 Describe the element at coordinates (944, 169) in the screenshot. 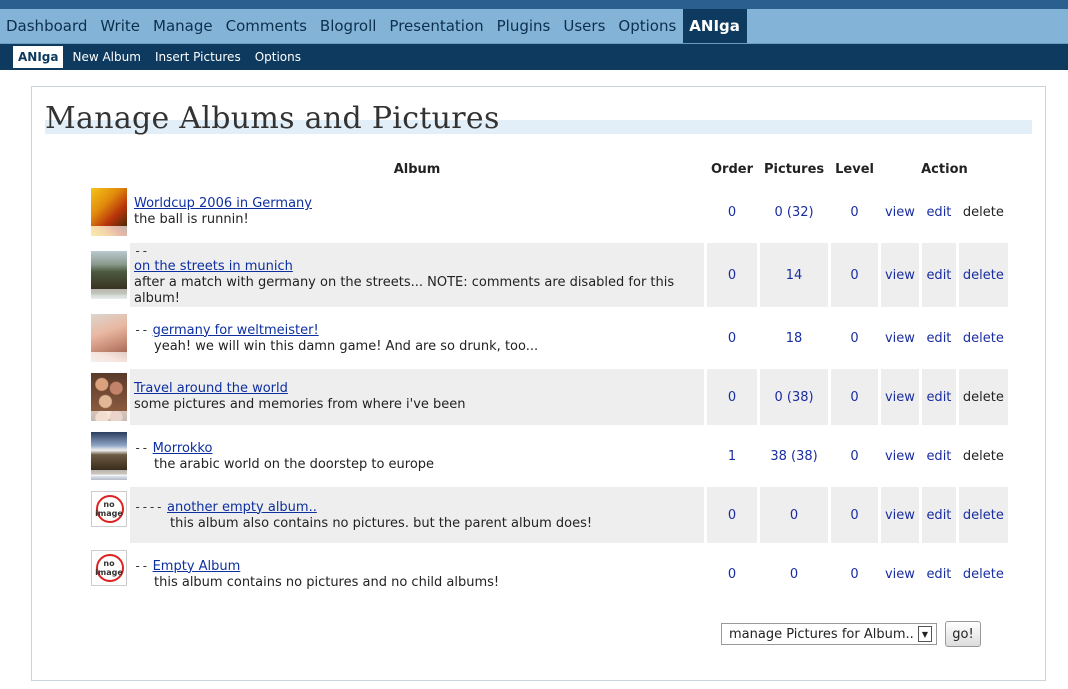

I see `header-action: Action` at that location.